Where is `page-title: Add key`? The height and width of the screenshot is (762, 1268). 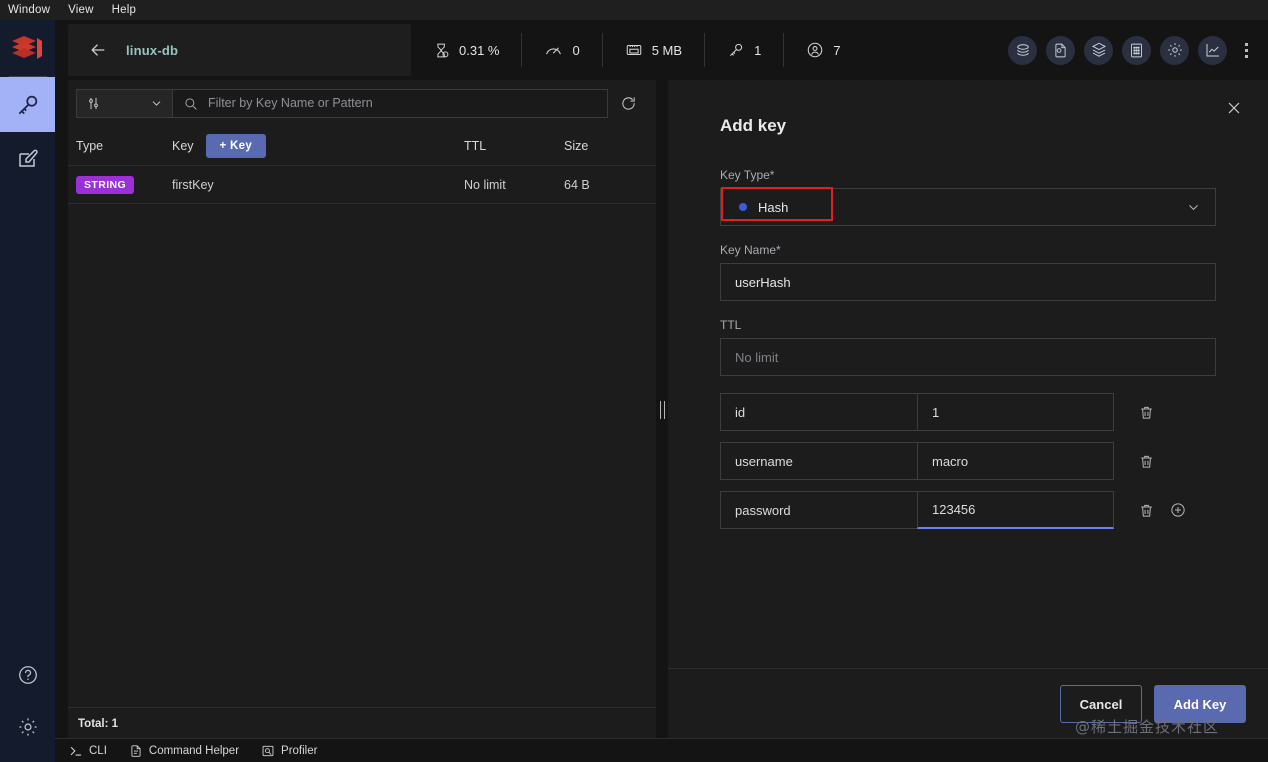 page-title: Add key is located at coordinates (753, 125).